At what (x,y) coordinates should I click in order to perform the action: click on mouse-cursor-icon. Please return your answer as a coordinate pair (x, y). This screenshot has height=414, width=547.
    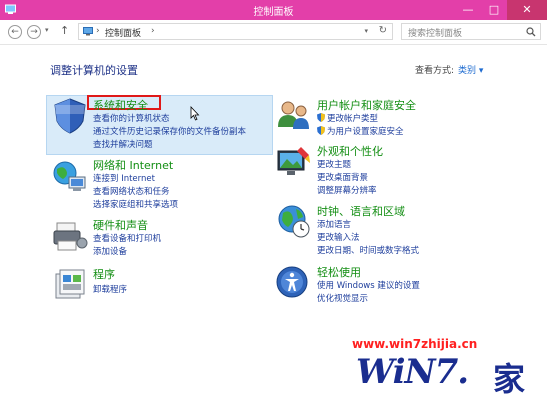
    Looking at the image, I should click on (195, 113).